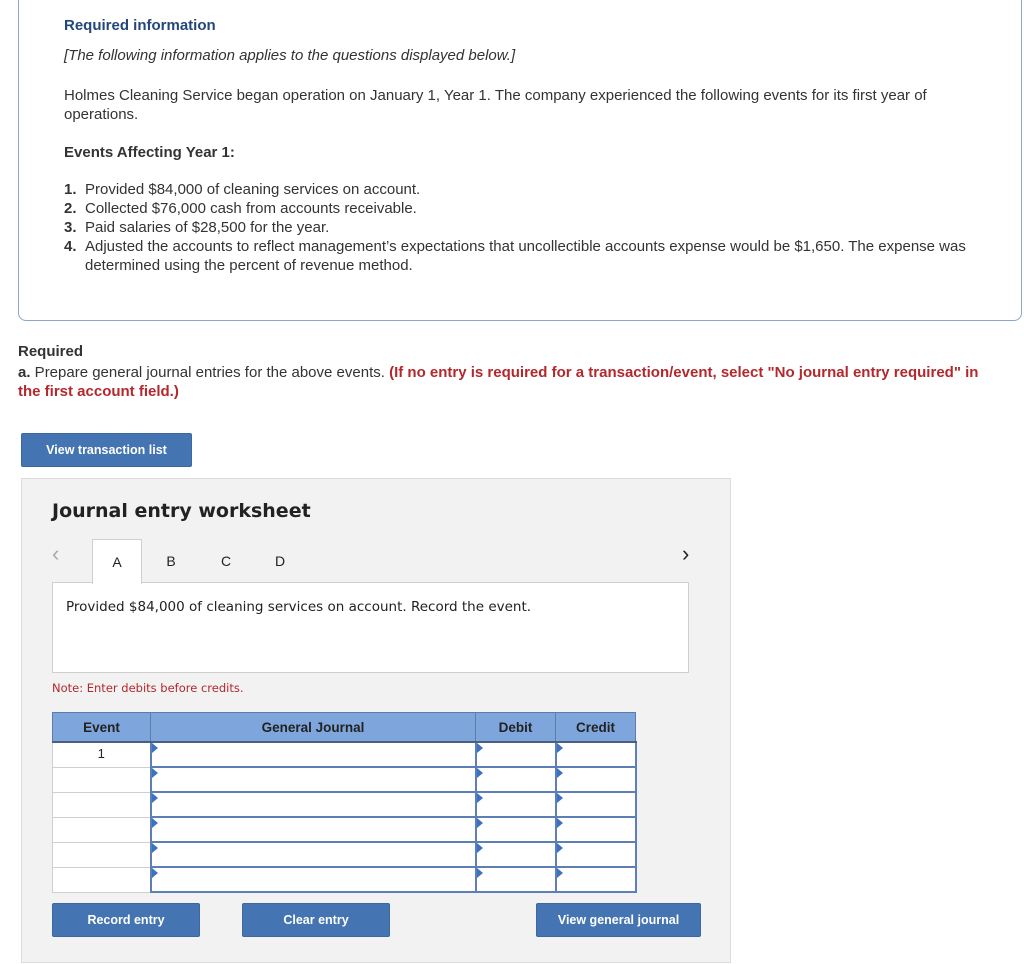 This screenshot has height=964, width=1024. I want to click on chevron-right-icon: ›, so click(685, 554).